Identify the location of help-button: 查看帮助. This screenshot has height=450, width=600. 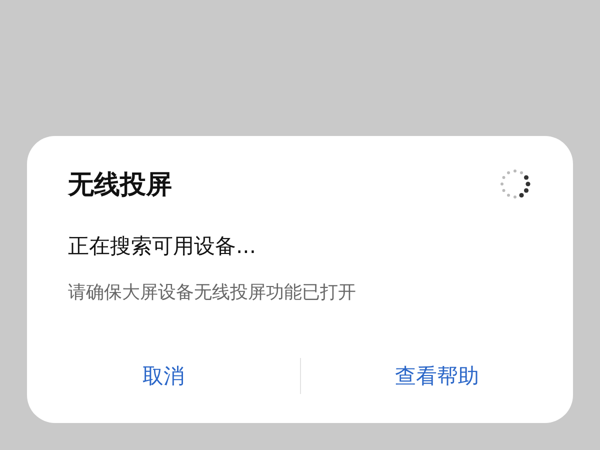
(436, 376).